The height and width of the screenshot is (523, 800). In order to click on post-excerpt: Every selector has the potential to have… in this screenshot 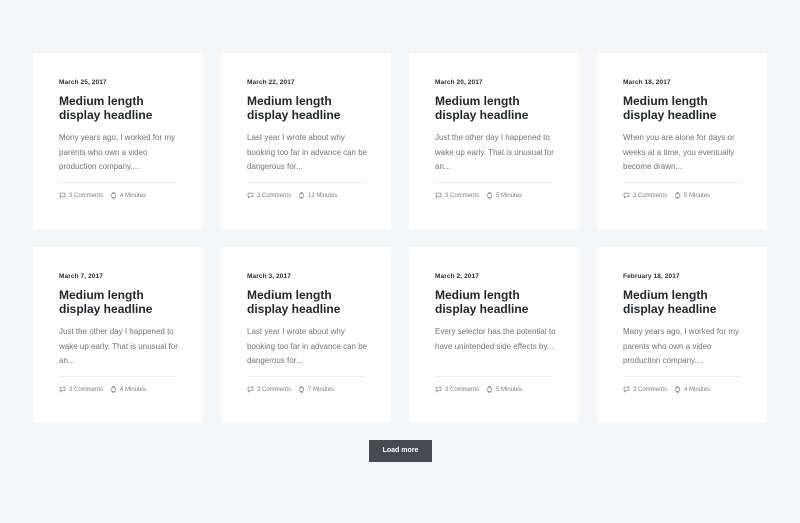, I will do `click(495, 339)`.